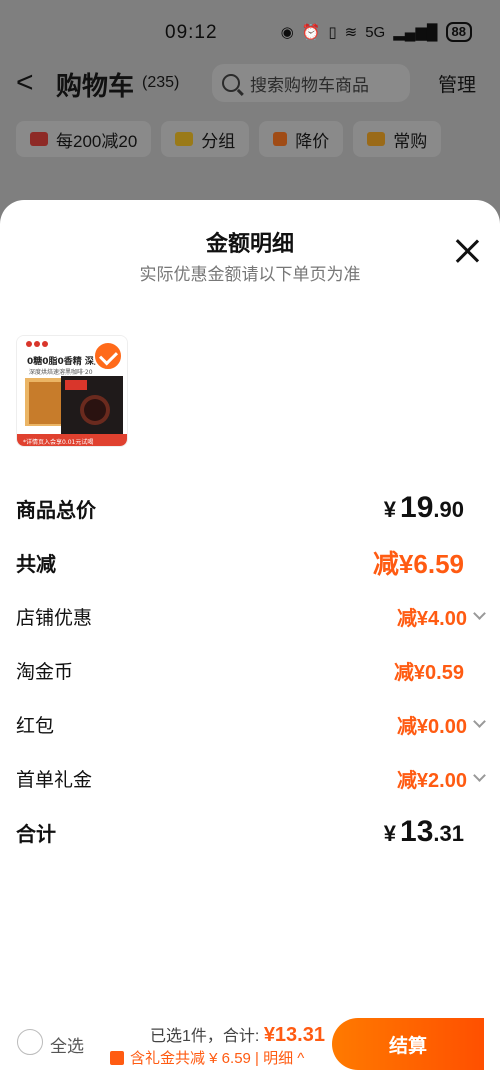 This screenshot has width=500, height=1085. What do you see at coordinates (45, 672) in the screenshot?
I see `coins-label: 淘金币` at bounding box center [45, 672].